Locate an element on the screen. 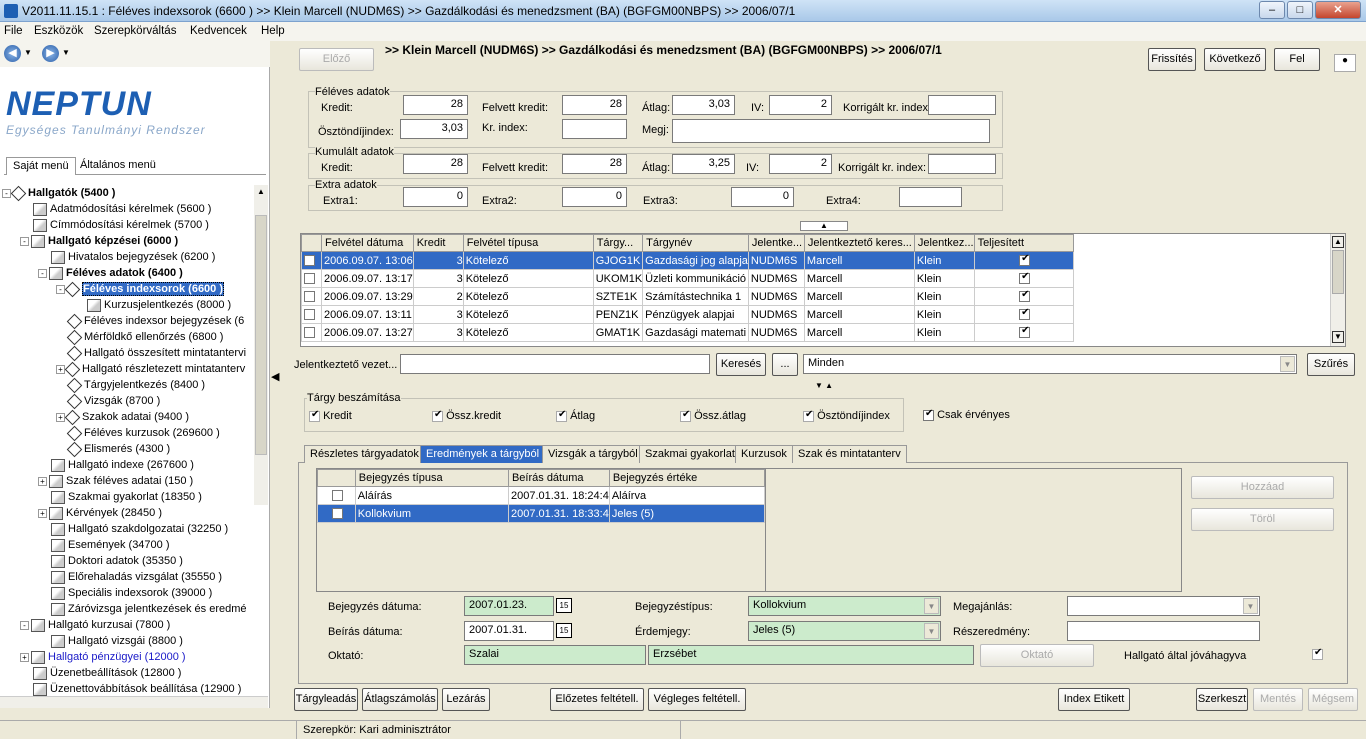  tree-node: + Hallgató részletezett mintatanterv is located at coordinates (150, 369).